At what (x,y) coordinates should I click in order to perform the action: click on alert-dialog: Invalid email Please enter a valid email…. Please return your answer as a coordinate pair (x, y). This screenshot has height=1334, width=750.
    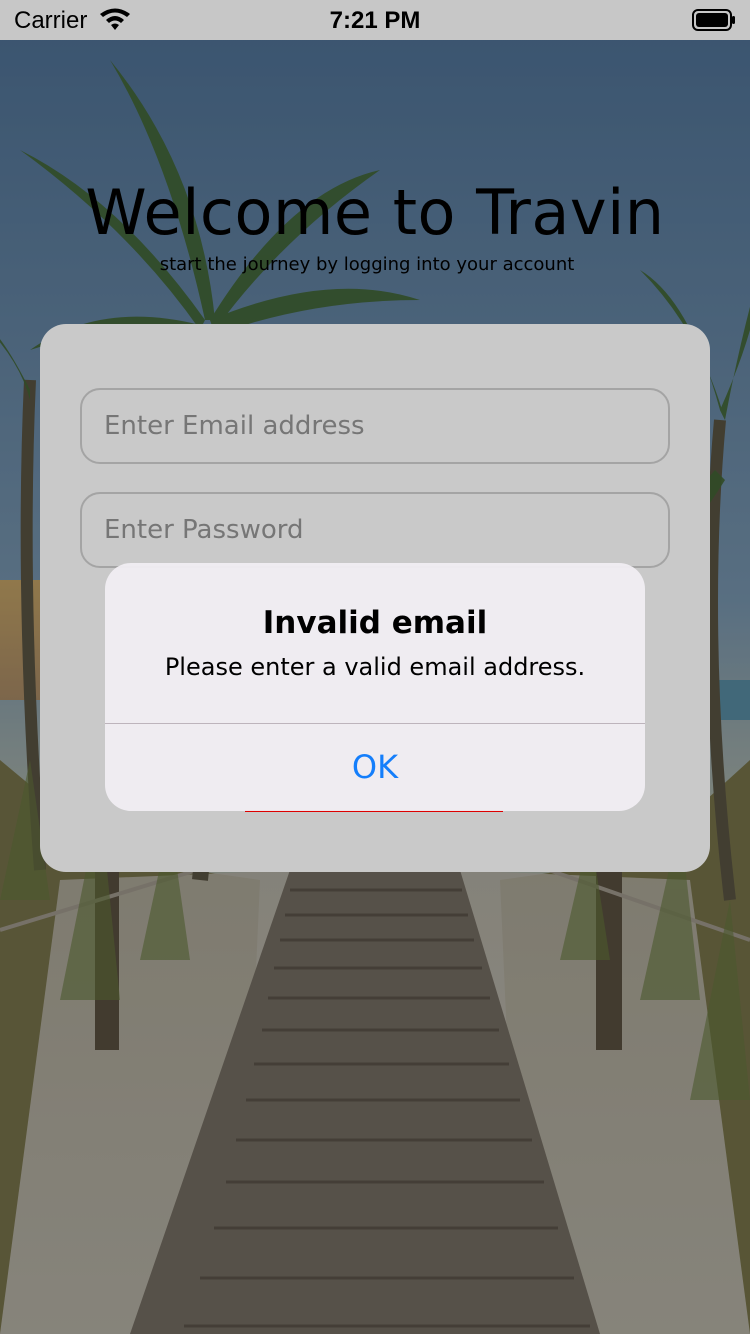
    Looking at the image, I should click on (375, 687).